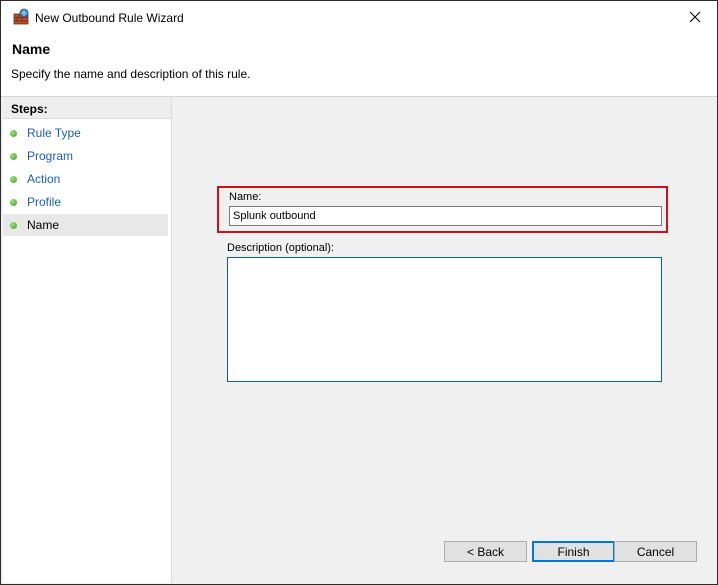  I want to click on step-action: Action, so click(85, 179).